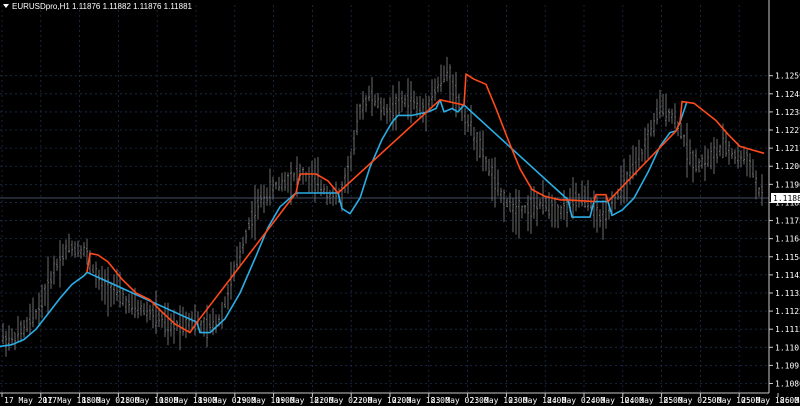 Image resolution: width=800 pixels, height=406 pixels. I want to click on current-price-marker: 1.11881, so click(785, 197).